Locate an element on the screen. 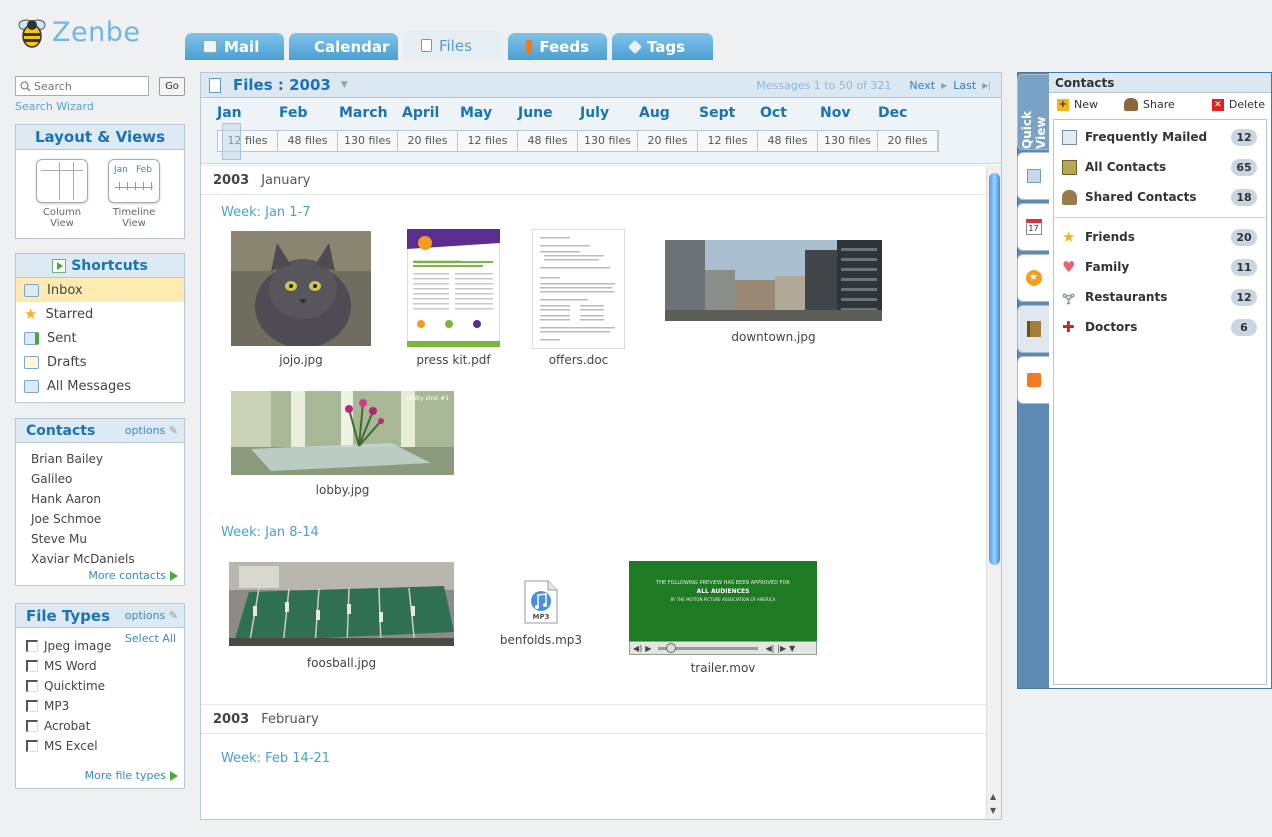 This screenshot has height=837, width=1272. file-type-acrobat: Acrobat is located at coordinates (100, 726).